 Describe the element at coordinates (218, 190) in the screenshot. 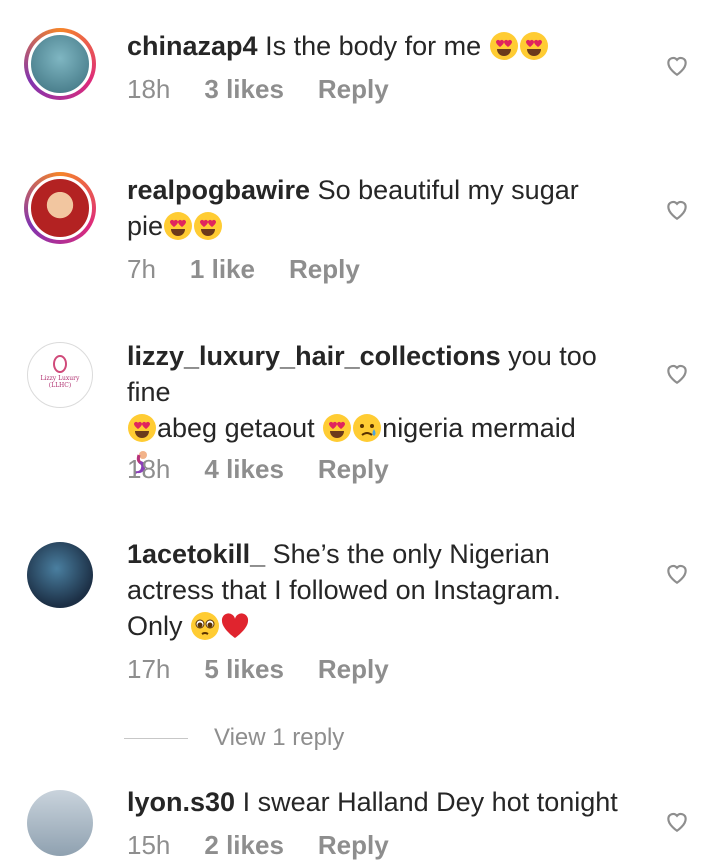

I see `username: realpogbawire` at that location.